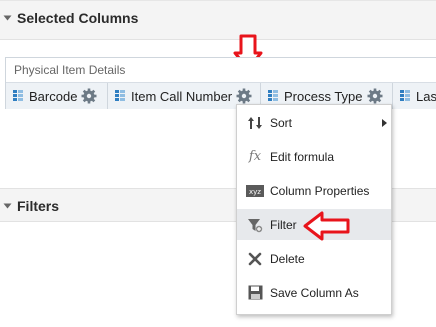 This screenshot has width=436, height=327. Describe the element at coordinates (314, 258) in the screenshot. I see `menu-item-delete: Delete` at that location.